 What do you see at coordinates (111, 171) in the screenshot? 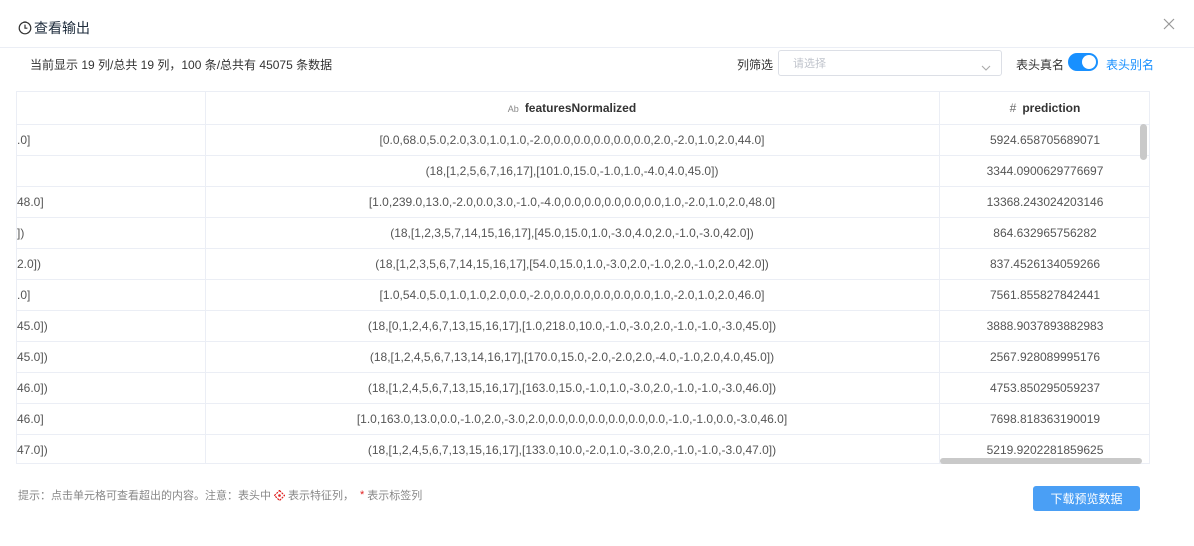
I see `table-cell` at bounding box center [111, 171].